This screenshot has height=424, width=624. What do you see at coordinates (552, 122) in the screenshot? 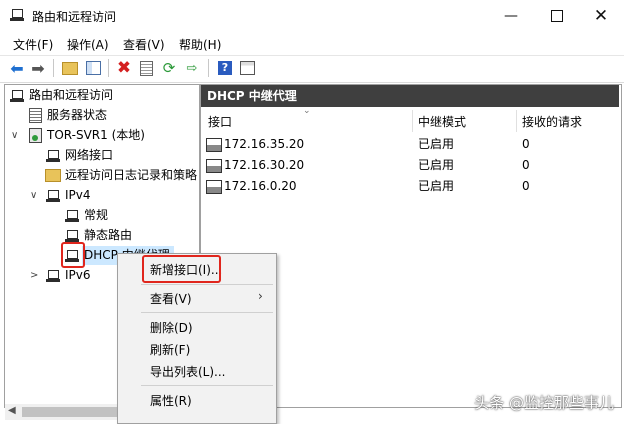
I see `column-header-requests: 接收的请求` at bounding box center [552, 122].